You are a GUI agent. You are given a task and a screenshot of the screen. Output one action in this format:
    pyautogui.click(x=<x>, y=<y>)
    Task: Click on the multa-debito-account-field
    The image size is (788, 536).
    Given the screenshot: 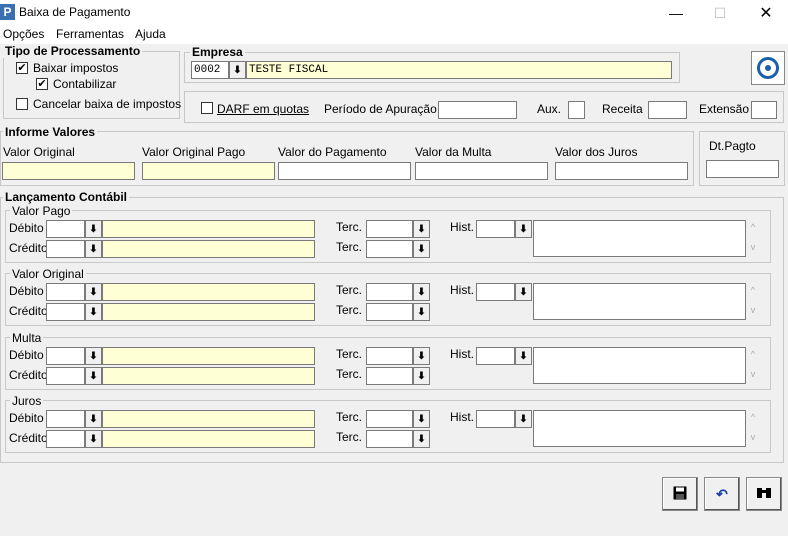 What is the action you would take?
    pyautogui.click(x=65, y=356)
    